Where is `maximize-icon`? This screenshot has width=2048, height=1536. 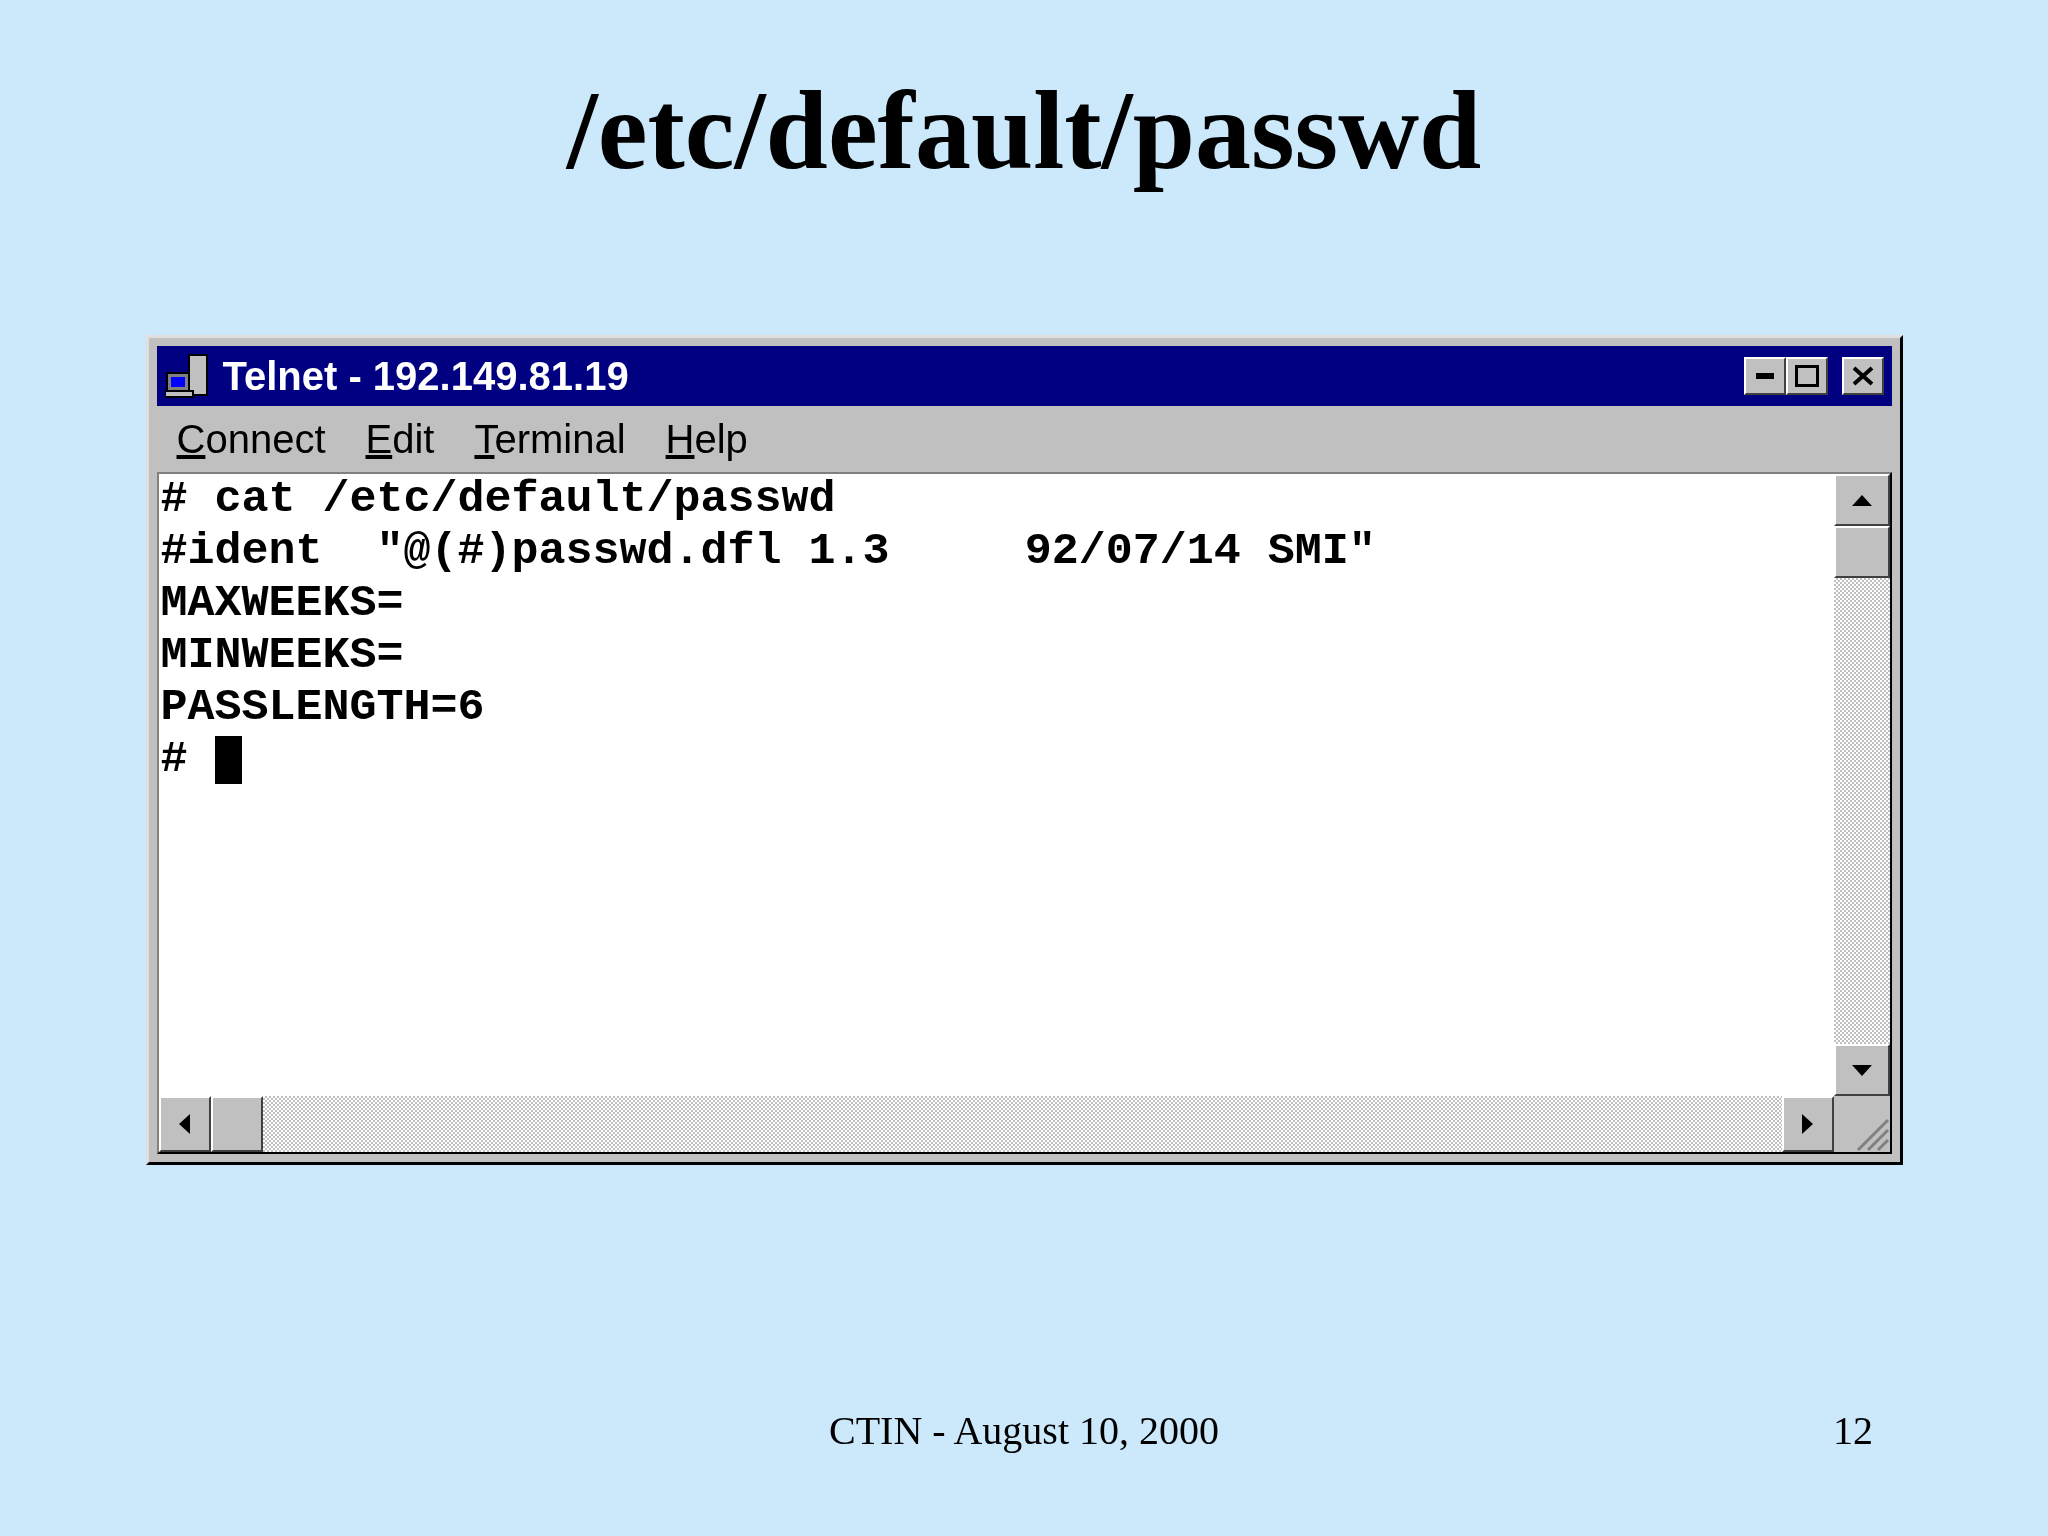
maximize-icon is located at coordinates (1806, 376).